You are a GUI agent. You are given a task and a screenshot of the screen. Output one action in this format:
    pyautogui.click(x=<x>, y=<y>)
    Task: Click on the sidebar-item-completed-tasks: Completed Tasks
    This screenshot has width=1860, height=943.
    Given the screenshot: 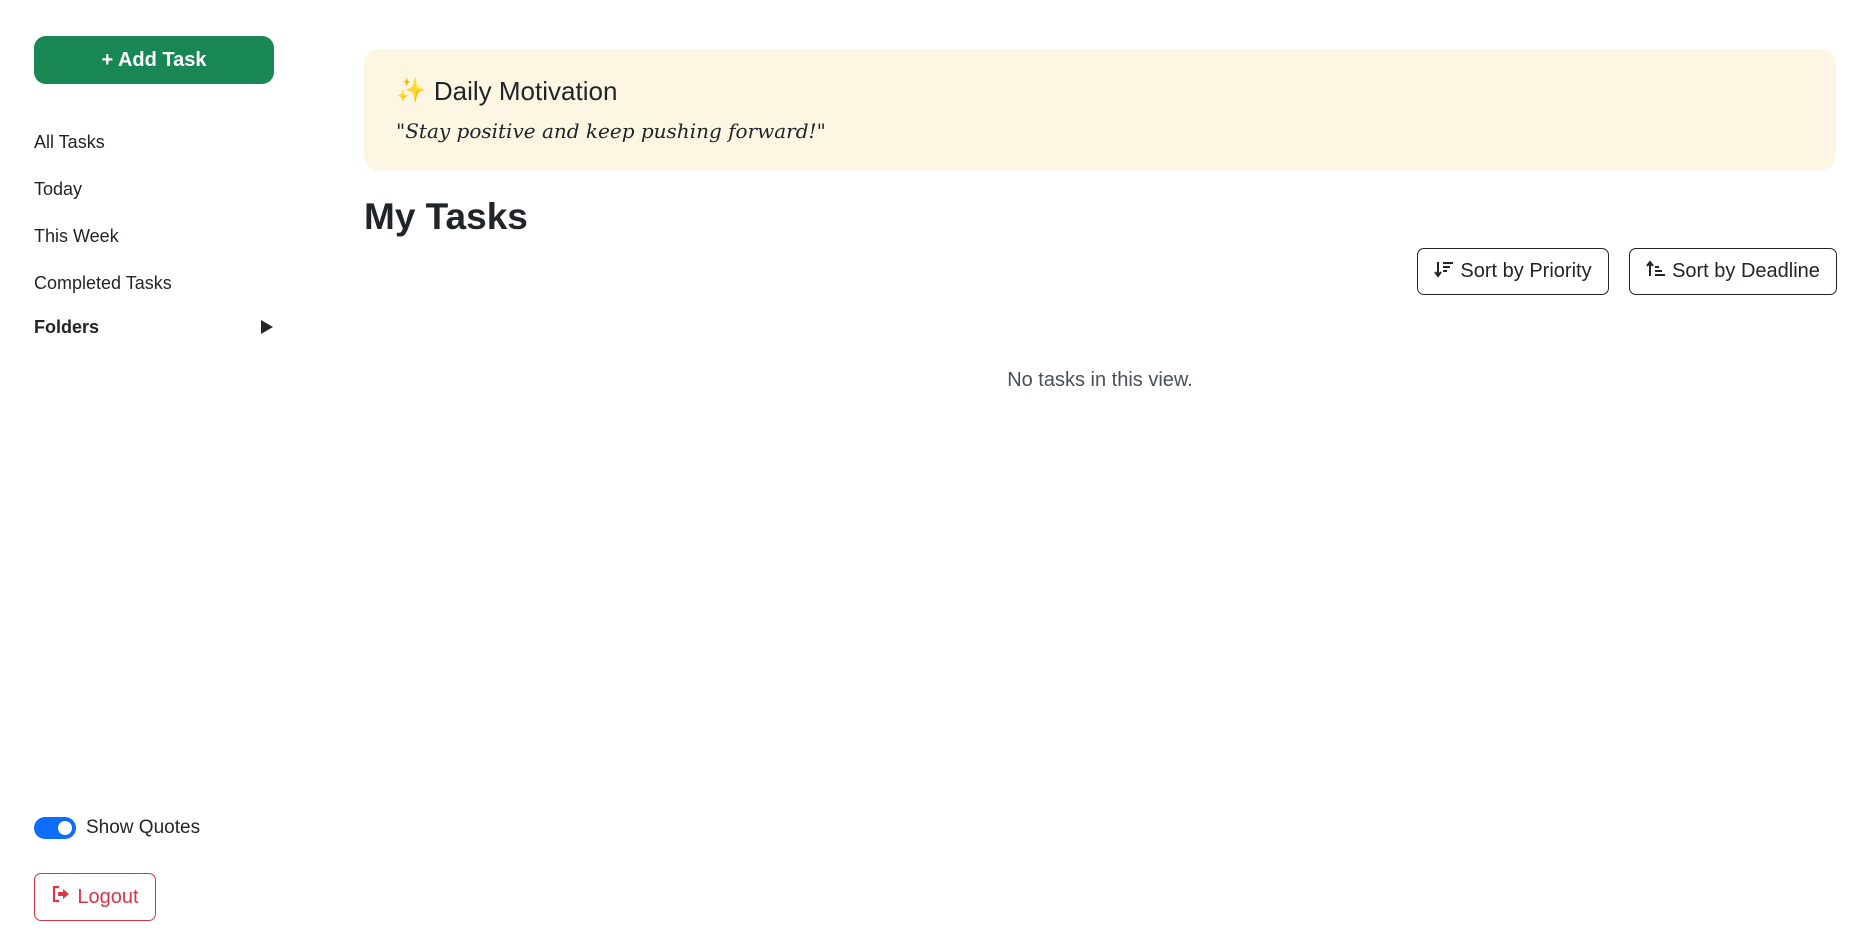 What is the action you would take?
    pyautogui.click(x=154, y=283)
    